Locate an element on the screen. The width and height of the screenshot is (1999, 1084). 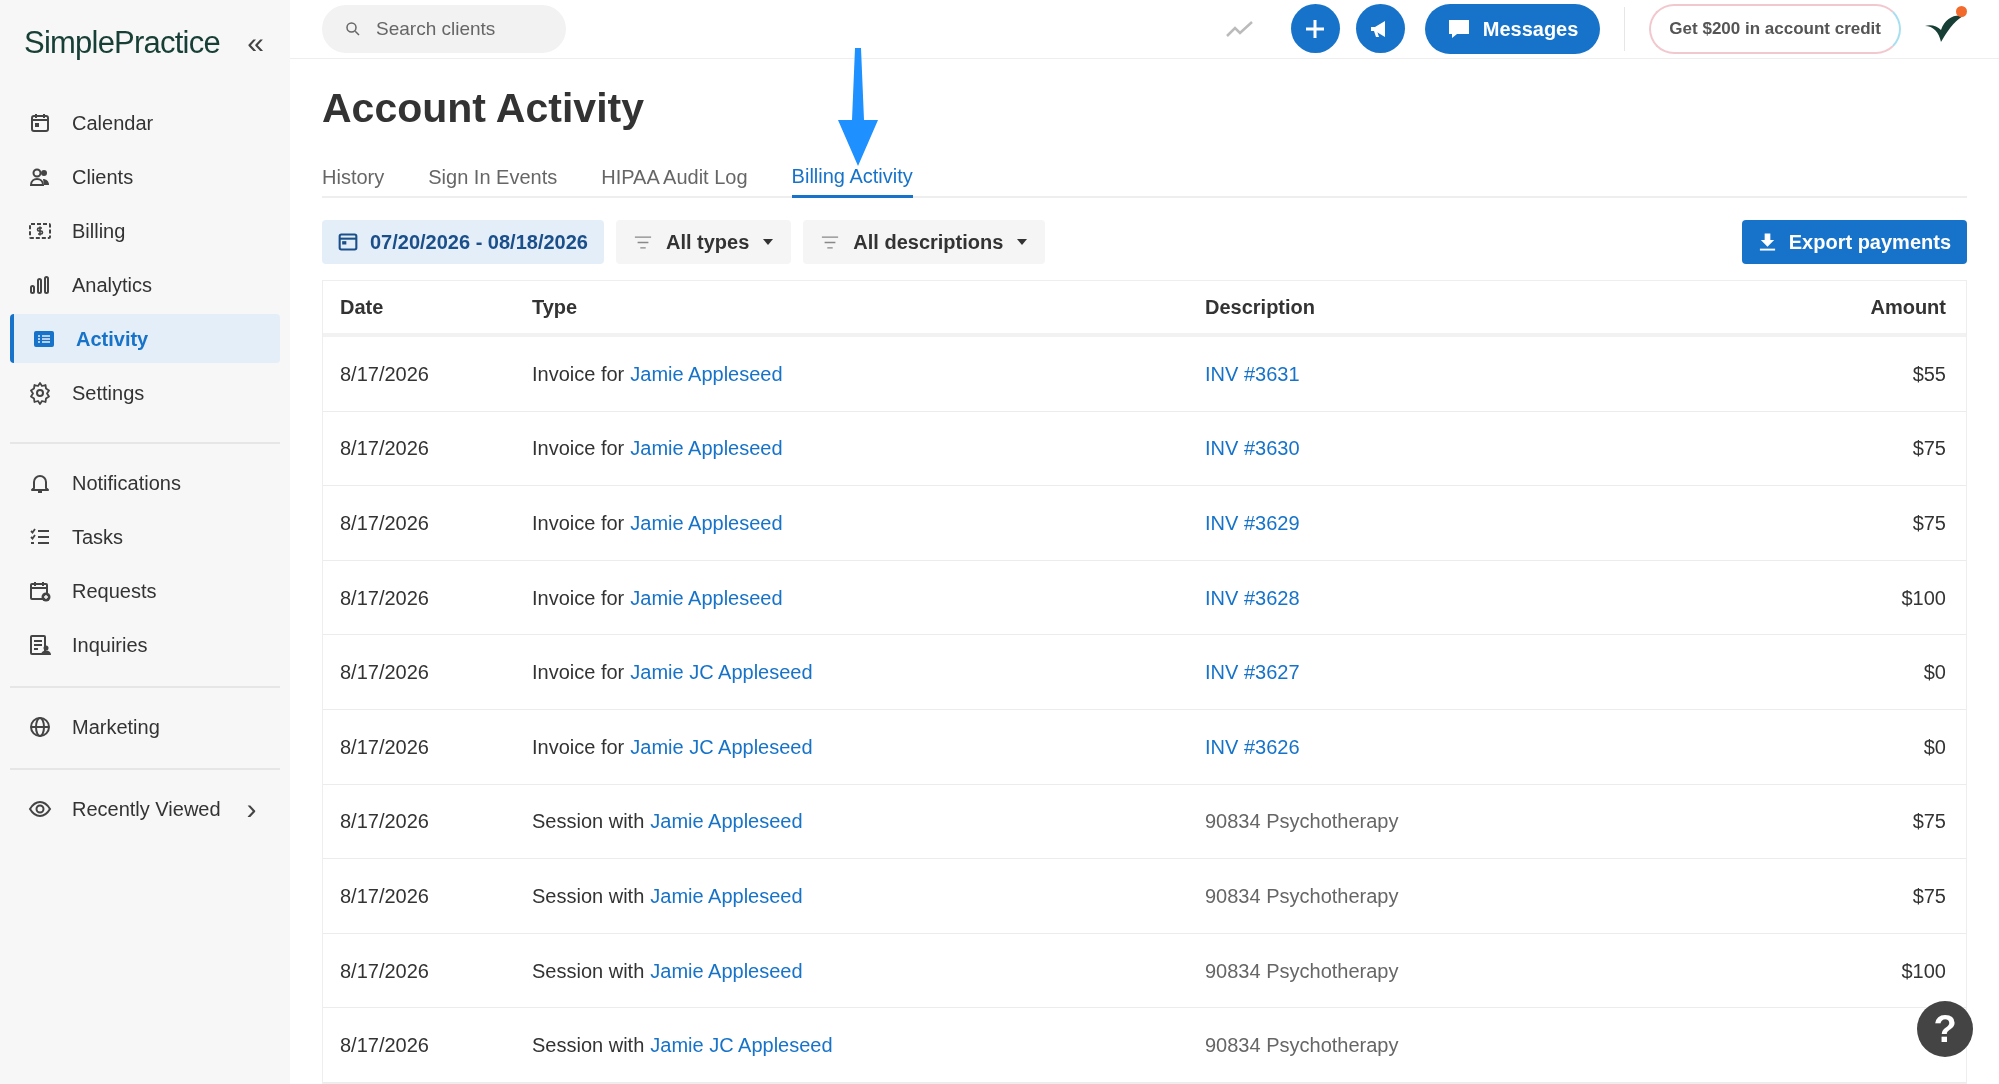
sidebar-item: Settings is located at coordinates (145, 392).